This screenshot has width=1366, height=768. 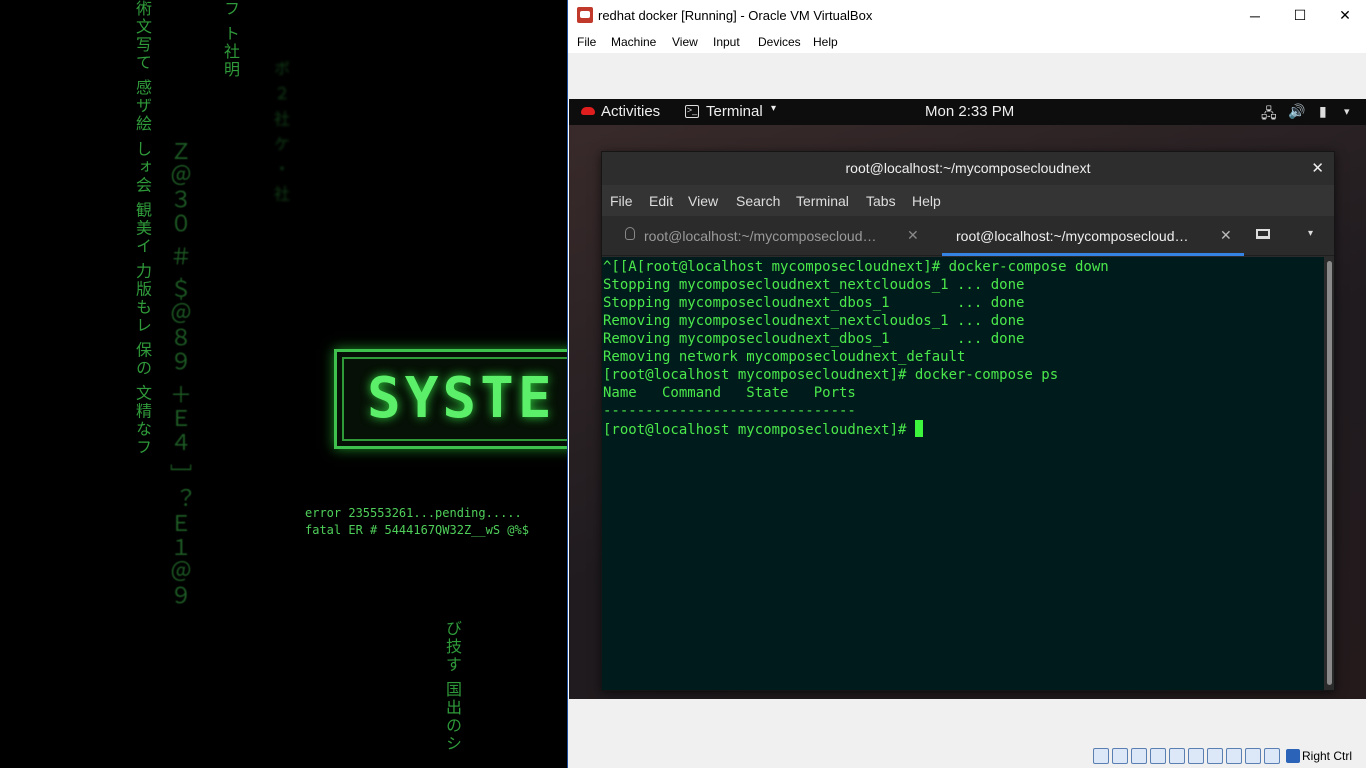 What do you see at coordinates (661, 201) in the screenshot?
I see `terminal-menu-edit: Edit` at bounding box center [661, 201].